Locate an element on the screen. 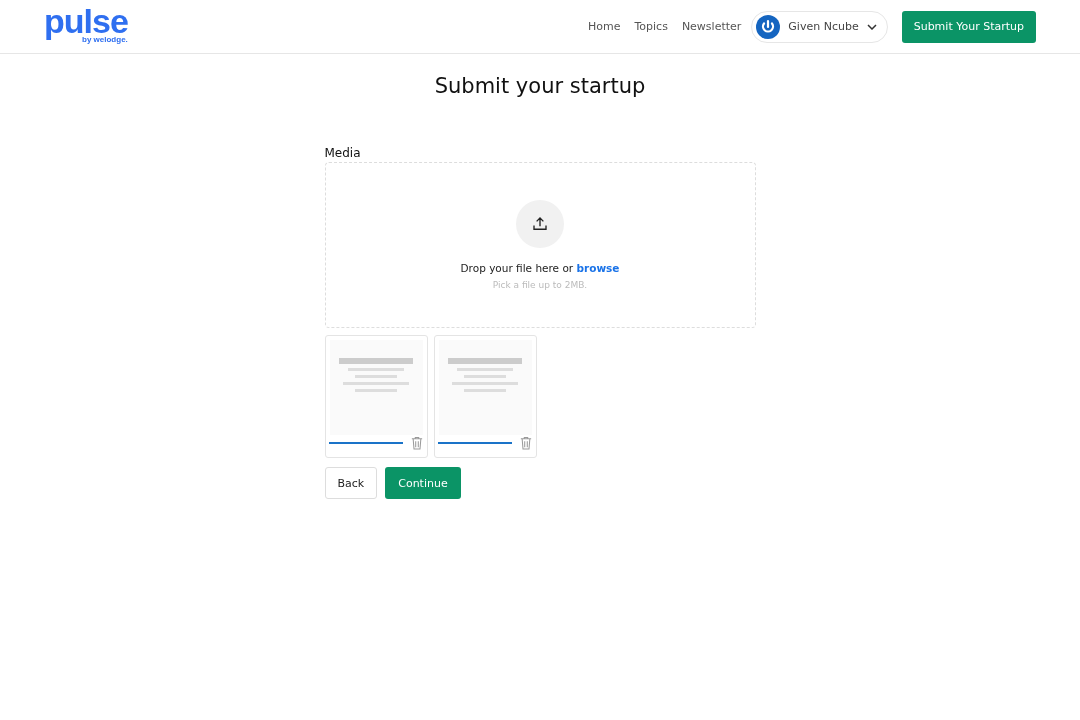 Image resolution: width=1080 pixels, height=720 pixels. continue-button: Continue is located at coordinates (423, 483).